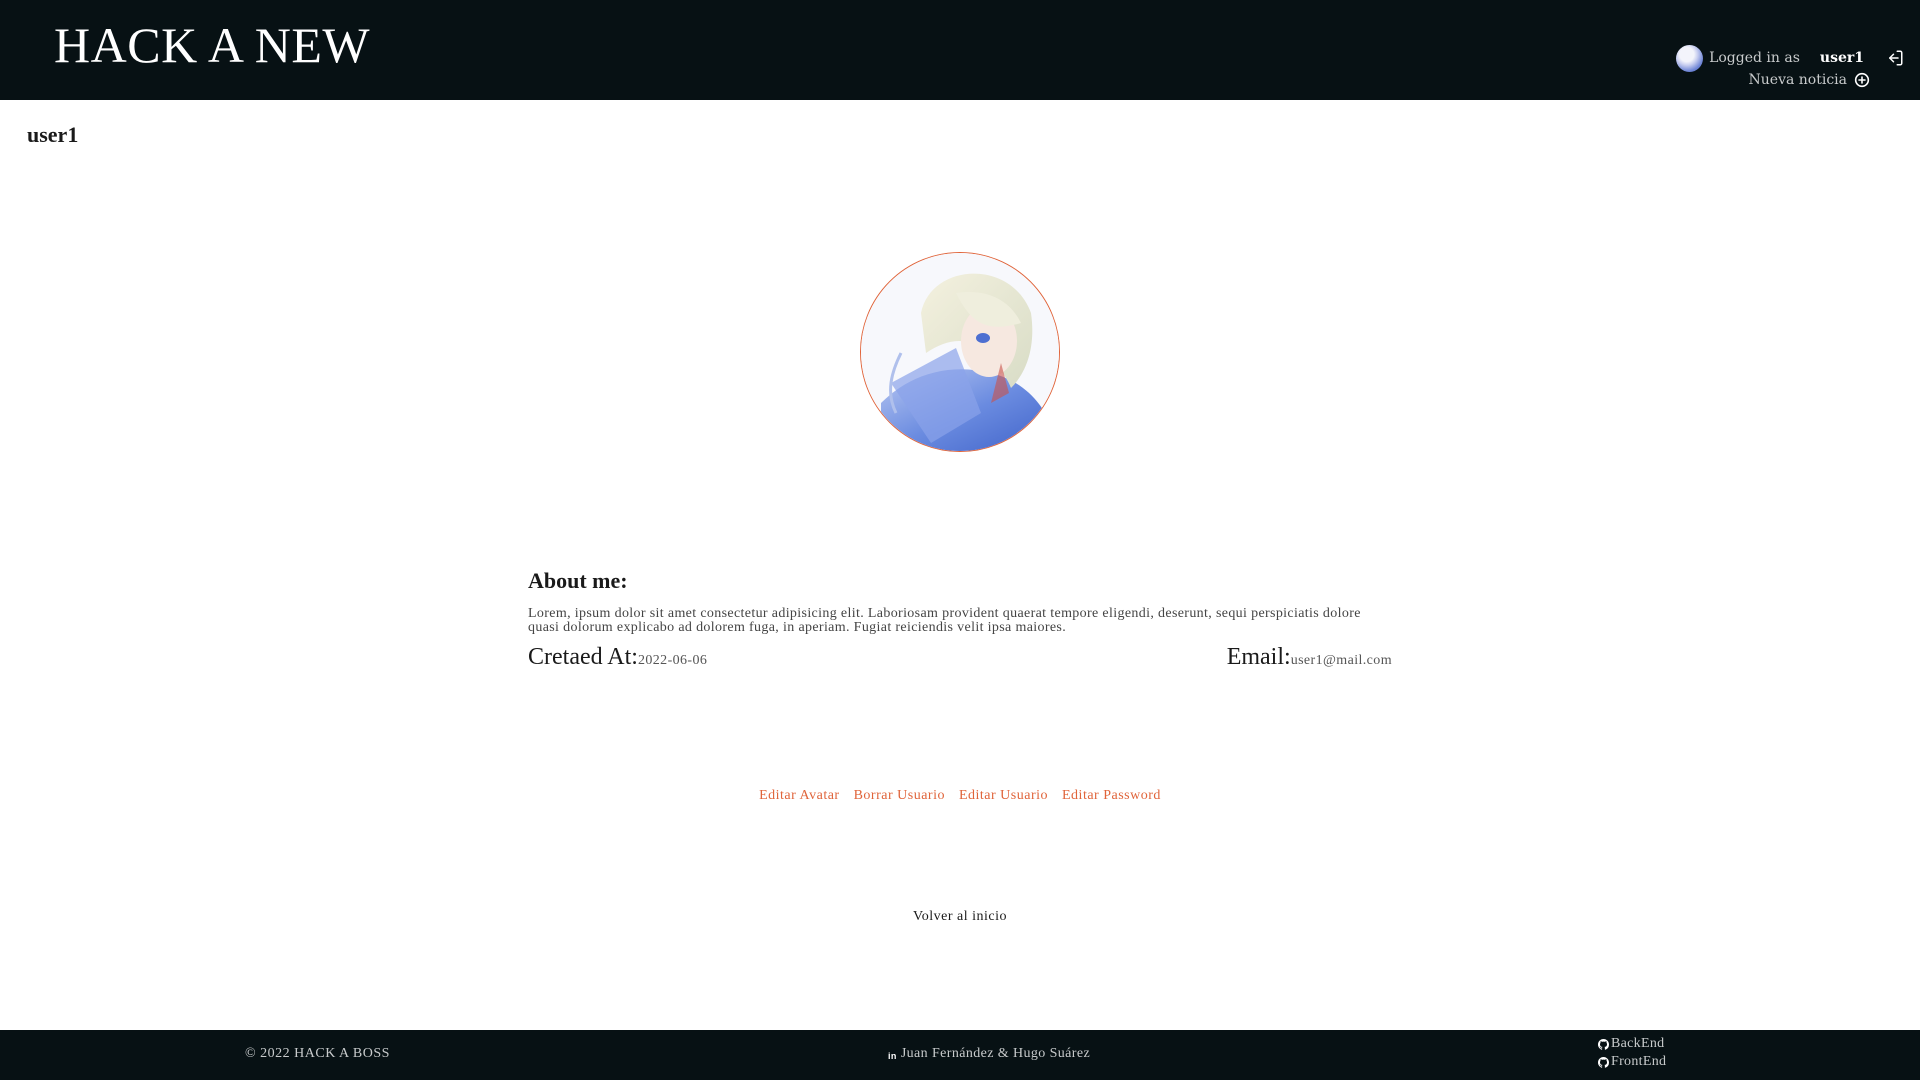 Image resolution: width=1920 pixels, height=1080 pixels. What do you see at coordinates (1895, 58) in the screenshot?
I see `logout-icon` at bounding box center [1895, 58].